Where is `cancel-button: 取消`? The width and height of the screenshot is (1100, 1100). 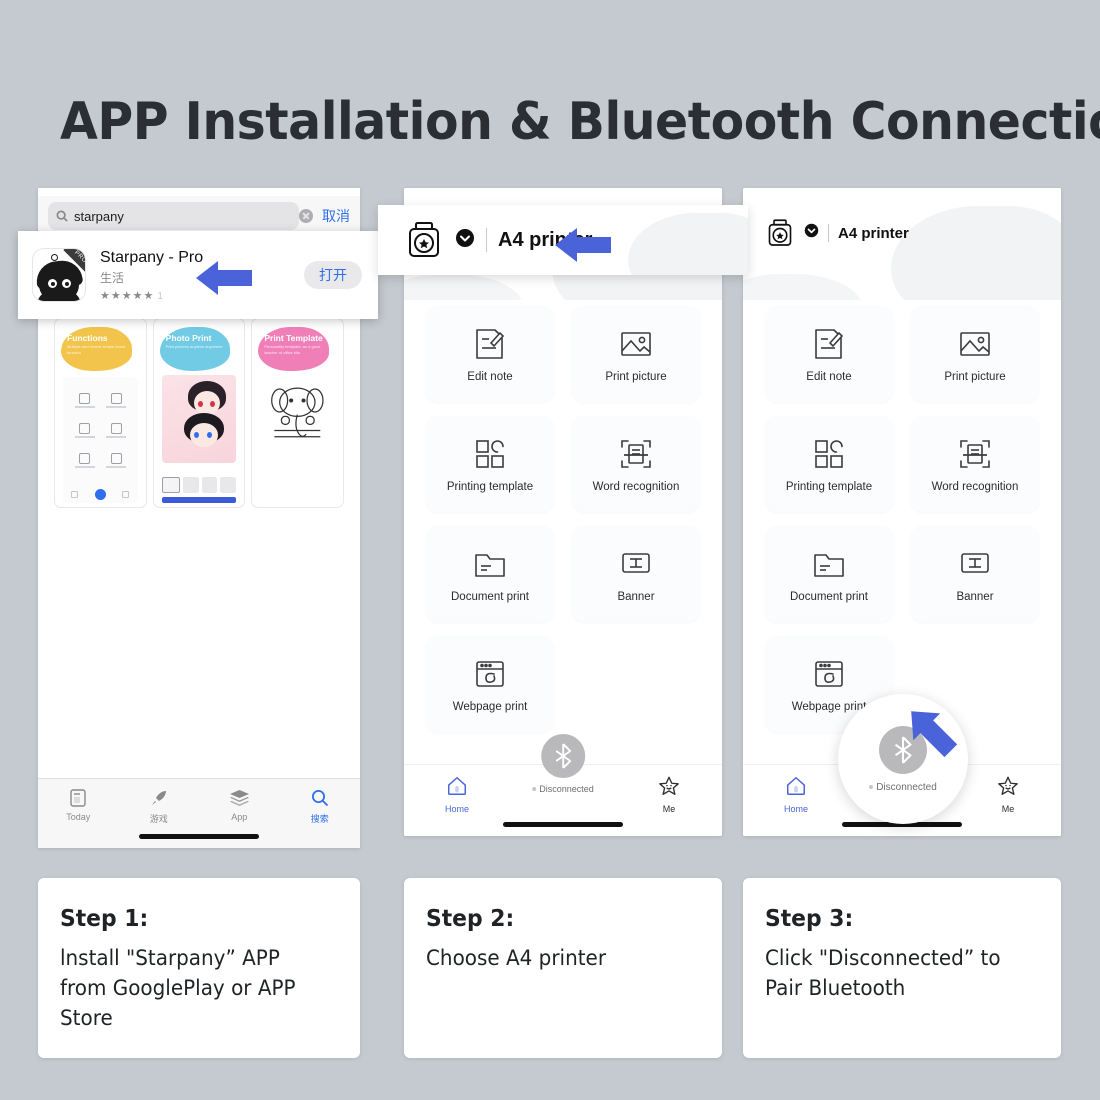 cancel-button: 取消 is located at coordinates (336, 216).